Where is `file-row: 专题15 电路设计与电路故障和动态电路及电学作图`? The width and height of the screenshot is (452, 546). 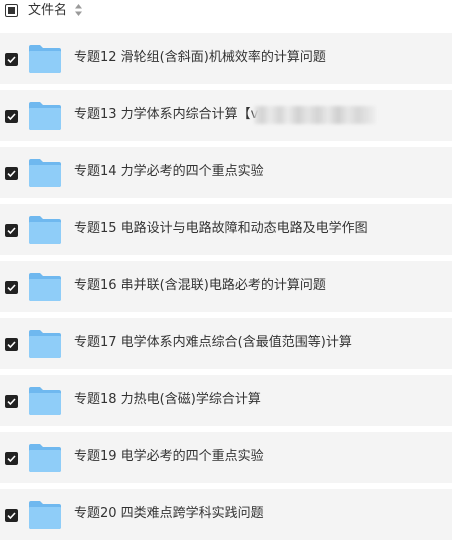 file-row: 专题15 电路设计与电路故障和动态电路及电学作图 is located at coordinates (226, 229).